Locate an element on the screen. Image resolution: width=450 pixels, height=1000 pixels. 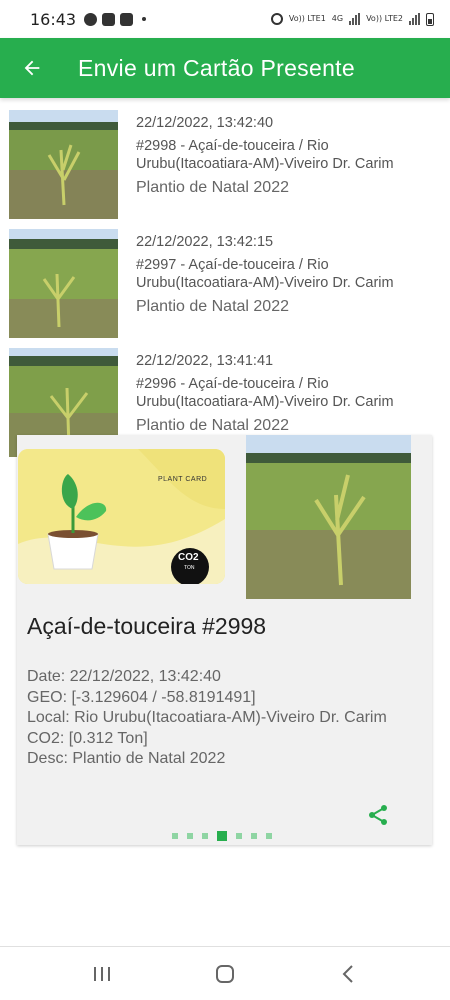
plant-photo is located at coordinates (328, 517).